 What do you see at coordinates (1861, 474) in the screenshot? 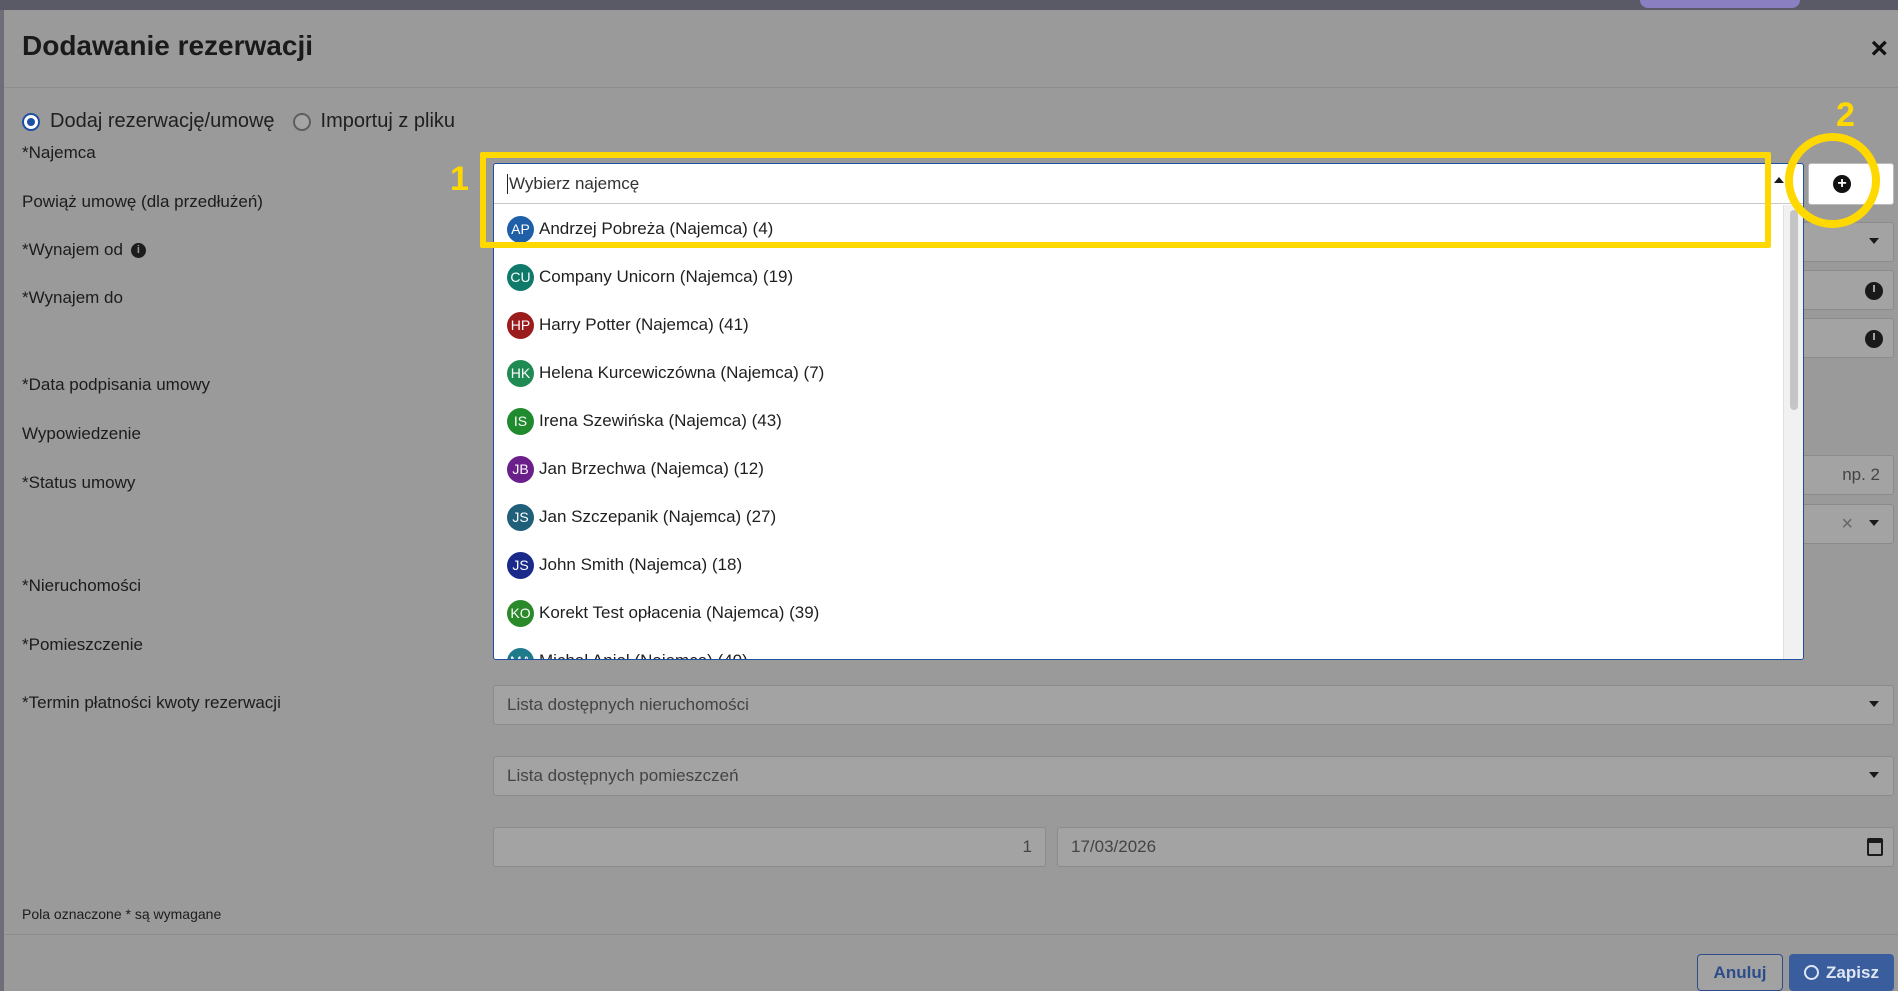
I see `wypowiedzenie-placeholder: np. 2` at bounding box center [1861, 474].